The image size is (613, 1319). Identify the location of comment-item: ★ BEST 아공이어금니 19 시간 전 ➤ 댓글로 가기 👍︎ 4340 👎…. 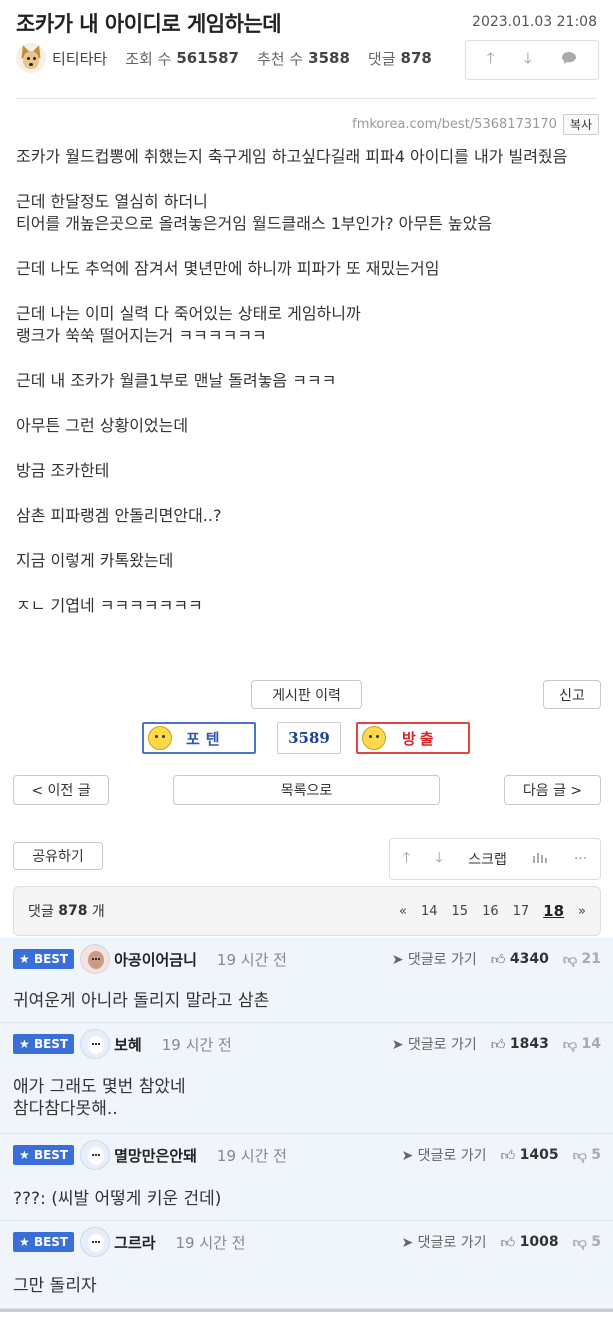
(306, 980).